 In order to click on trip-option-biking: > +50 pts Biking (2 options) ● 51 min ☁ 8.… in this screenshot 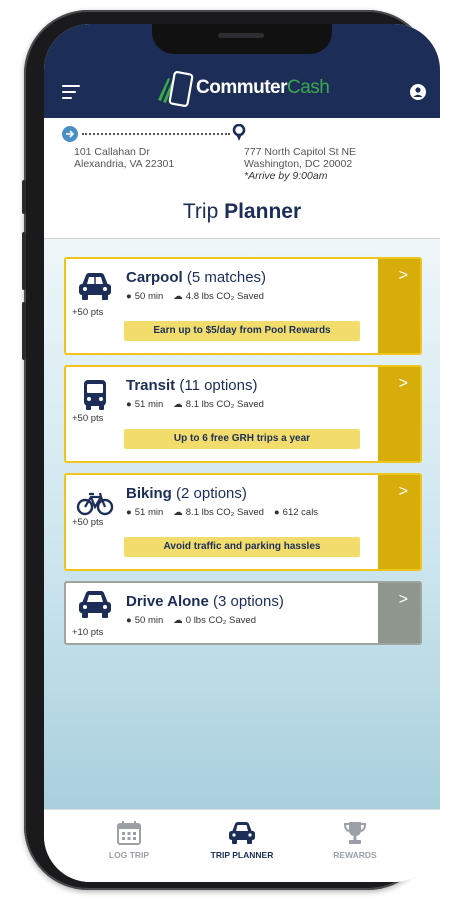, I will do `click(243, 522)`.